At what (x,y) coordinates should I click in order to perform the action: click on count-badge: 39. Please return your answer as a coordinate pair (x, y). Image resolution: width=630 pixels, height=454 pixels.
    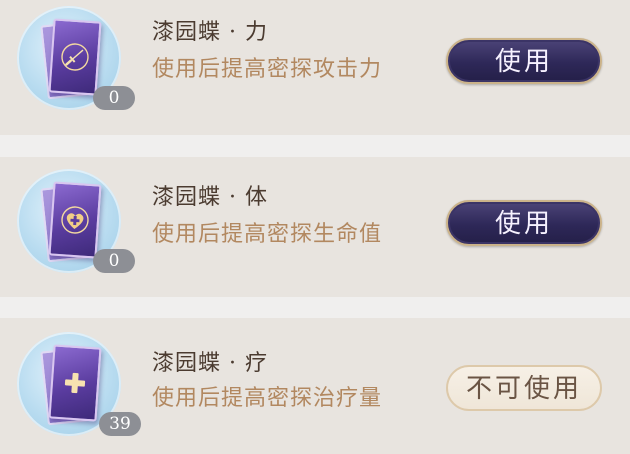
    Looking at the image, I should click on (120, 424).